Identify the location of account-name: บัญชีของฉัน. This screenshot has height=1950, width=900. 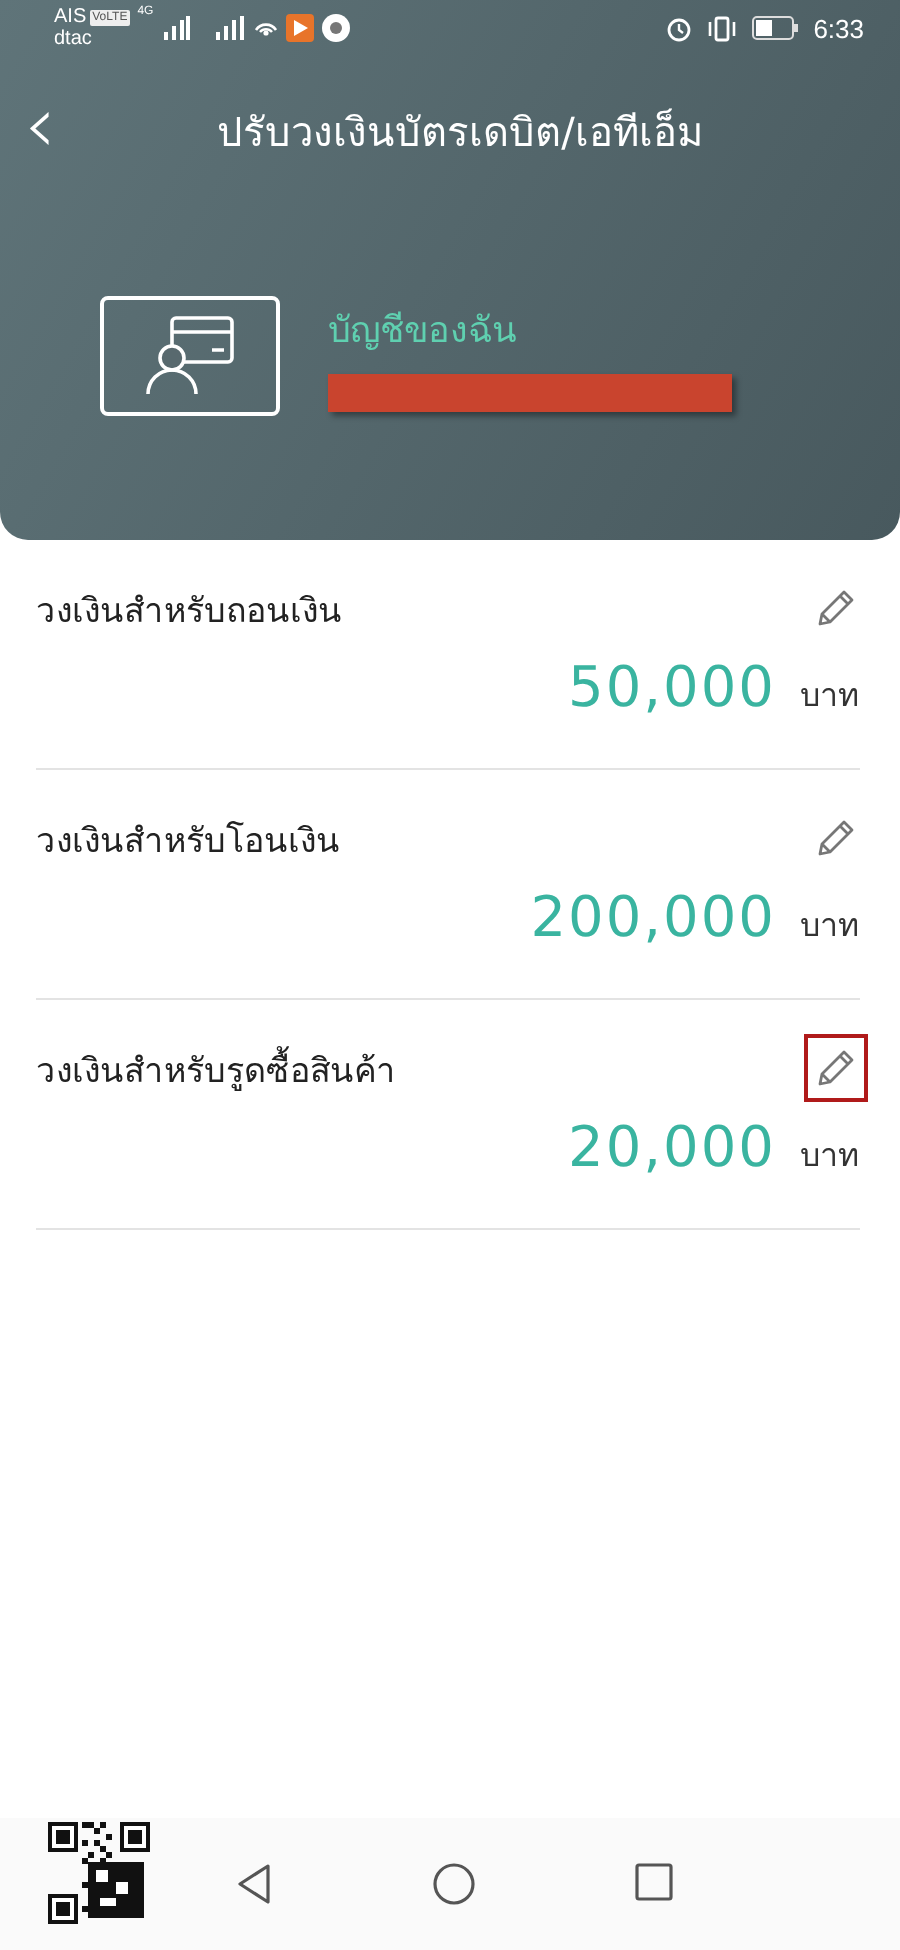
(423, 332).